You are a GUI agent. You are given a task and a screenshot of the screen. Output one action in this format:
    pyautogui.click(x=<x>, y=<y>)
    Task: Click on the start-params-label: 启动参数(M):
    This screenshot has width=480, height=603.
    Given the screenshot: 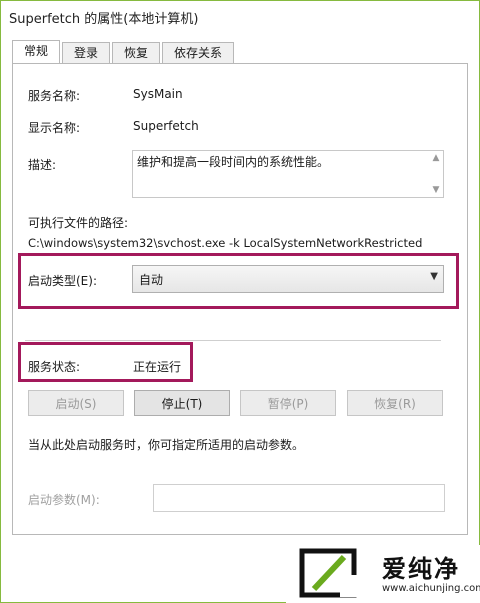 What is the action you would take?
    pyautogui.click(x=64, y=500)
    